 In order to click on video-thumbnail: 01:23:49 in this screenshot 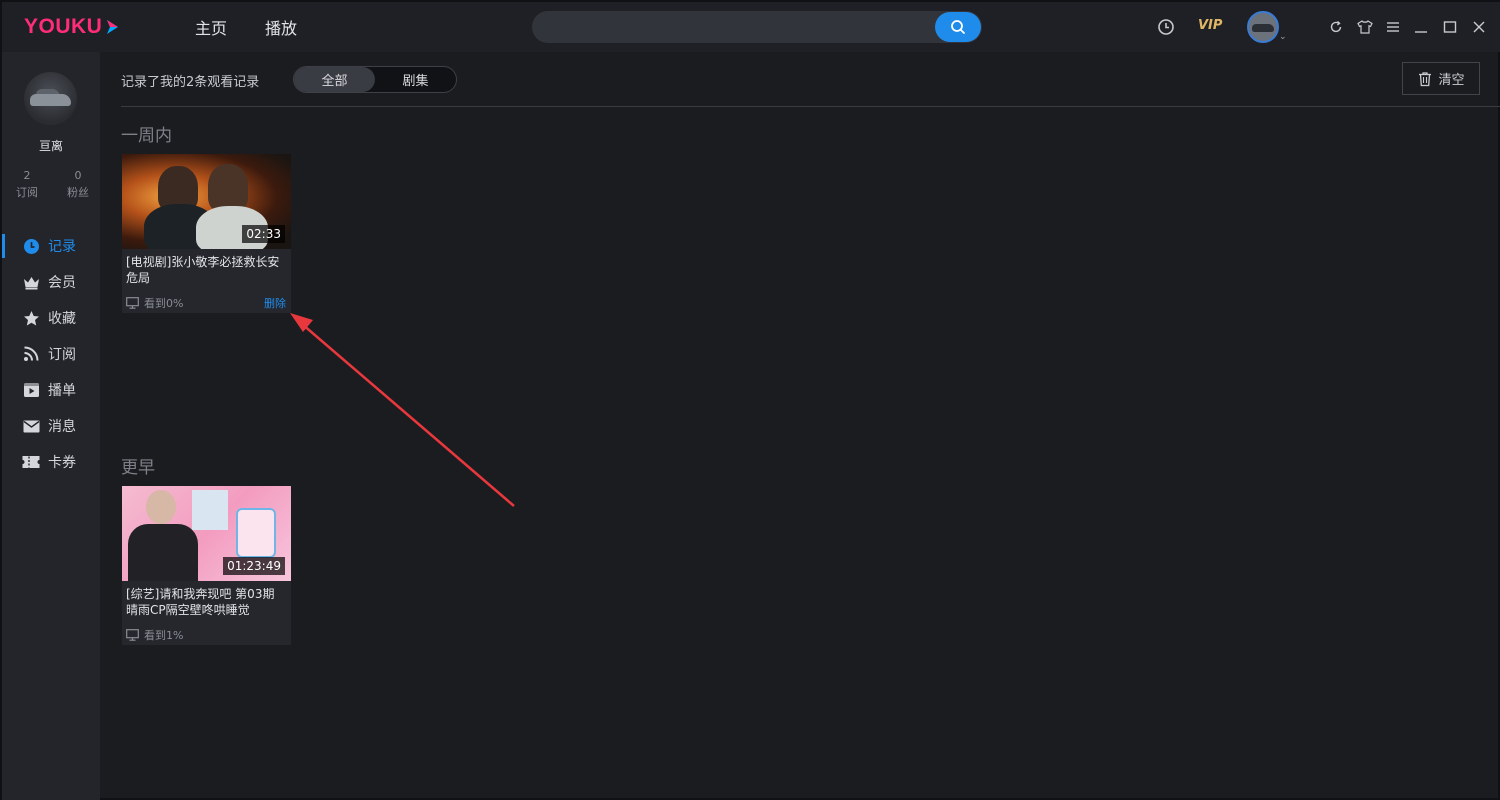, I will do `click(206, 533)`.